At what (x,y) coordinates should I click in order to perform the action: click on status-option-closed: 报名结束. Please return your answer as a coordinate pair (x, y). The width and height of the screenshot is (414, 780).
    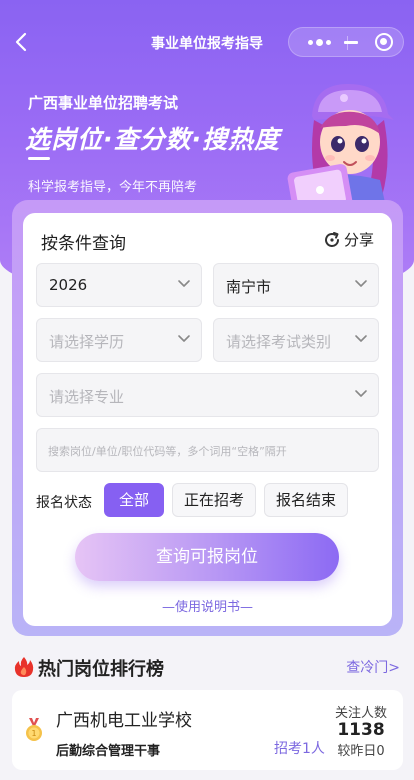
    Looking at the image, I should click on (306, 500).